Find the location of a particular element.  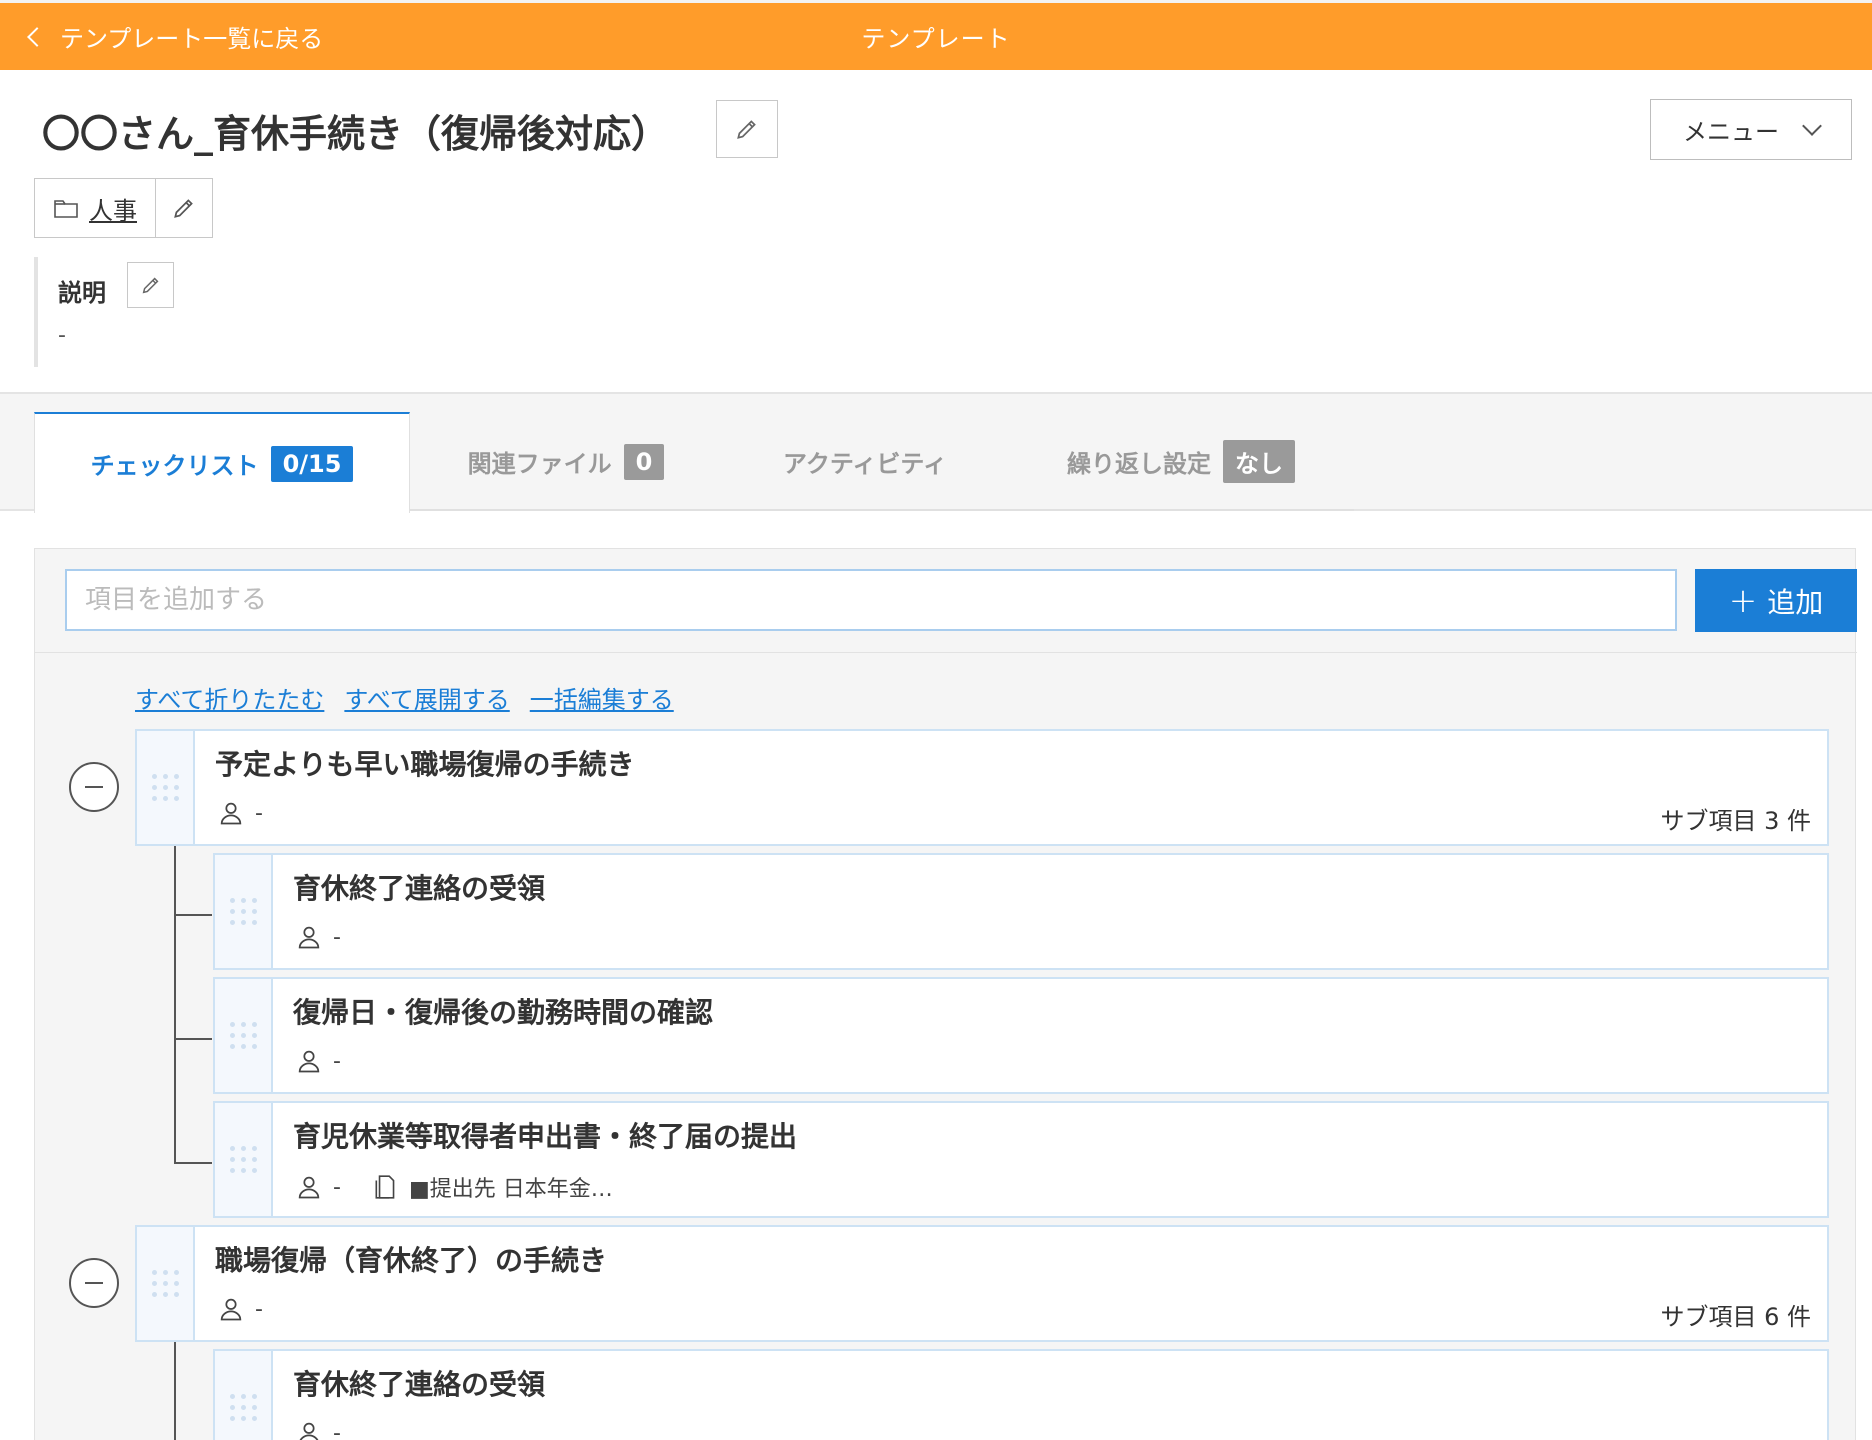

tab-label: 関連ファイル is located at coordinates (539, 464).